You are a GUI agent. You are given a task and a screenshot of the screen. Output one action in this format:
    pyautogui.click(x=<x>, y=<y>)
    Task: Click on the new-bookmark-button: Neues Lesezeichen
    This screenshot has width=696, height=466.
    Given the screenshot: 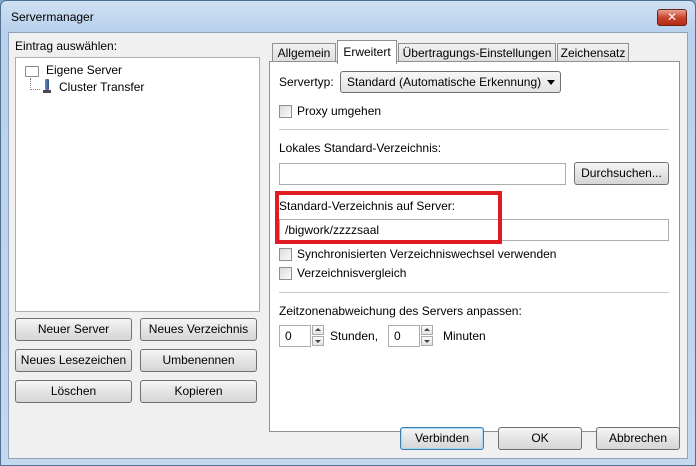 What is the action you would take?
    pyautogui.click(x=73, y=360)
    